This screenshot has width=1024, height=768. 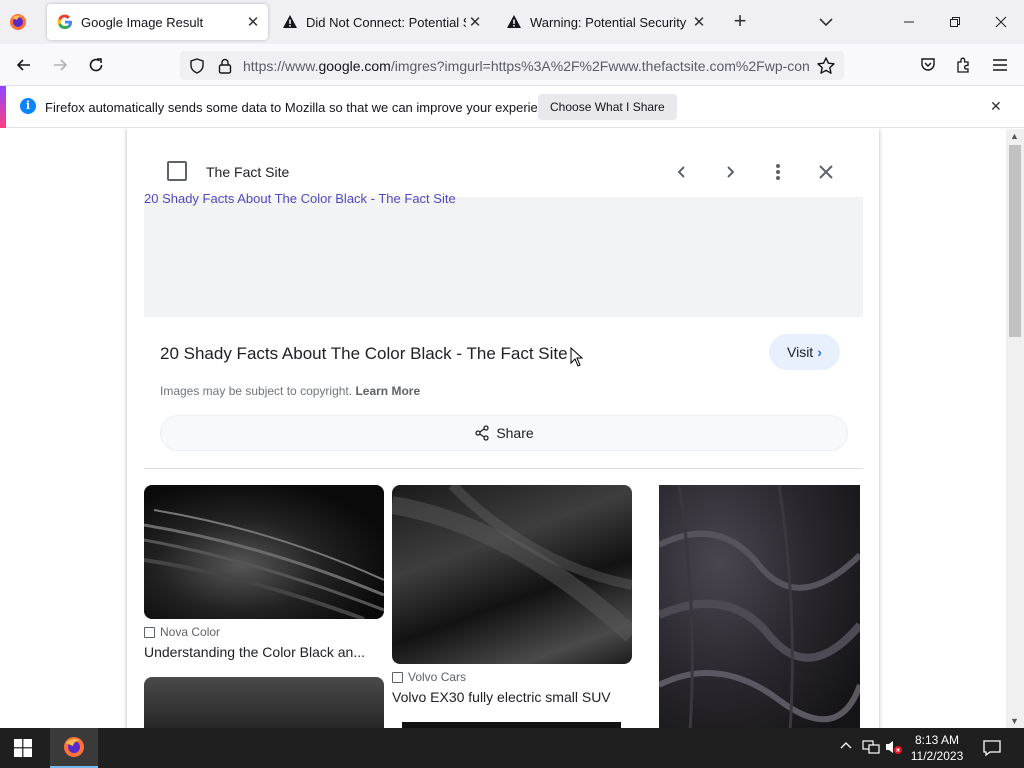 I want to click on back-icon, so click(x=24, y=65).